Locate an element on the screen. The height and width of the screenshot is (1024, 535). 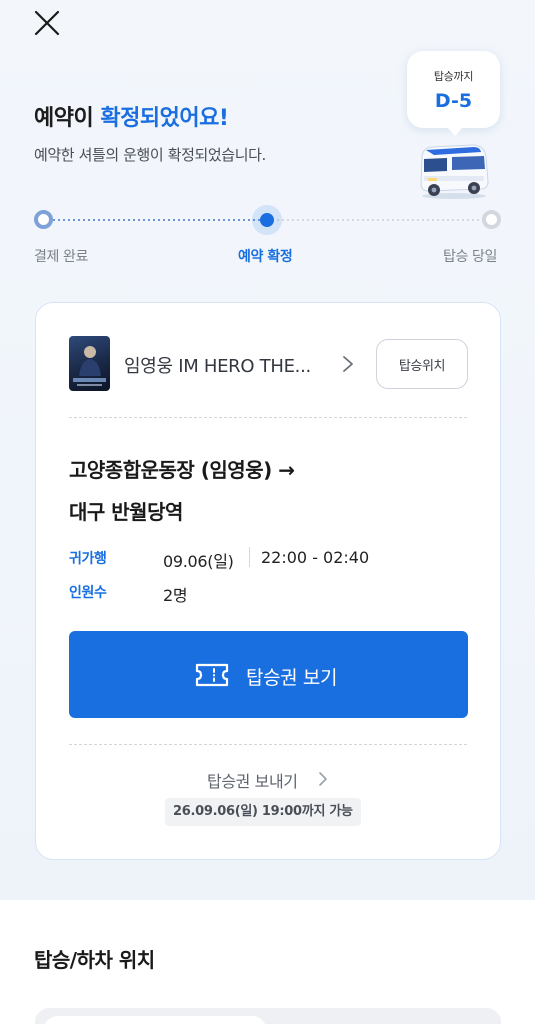
step-label-boarding: 탑승 당일 is located at coordinates (470, 257).